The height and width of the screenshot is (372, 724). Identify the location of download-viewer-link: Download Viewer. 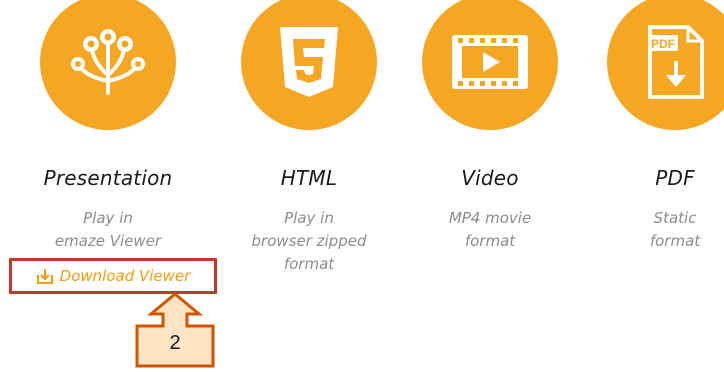
(113, 276).